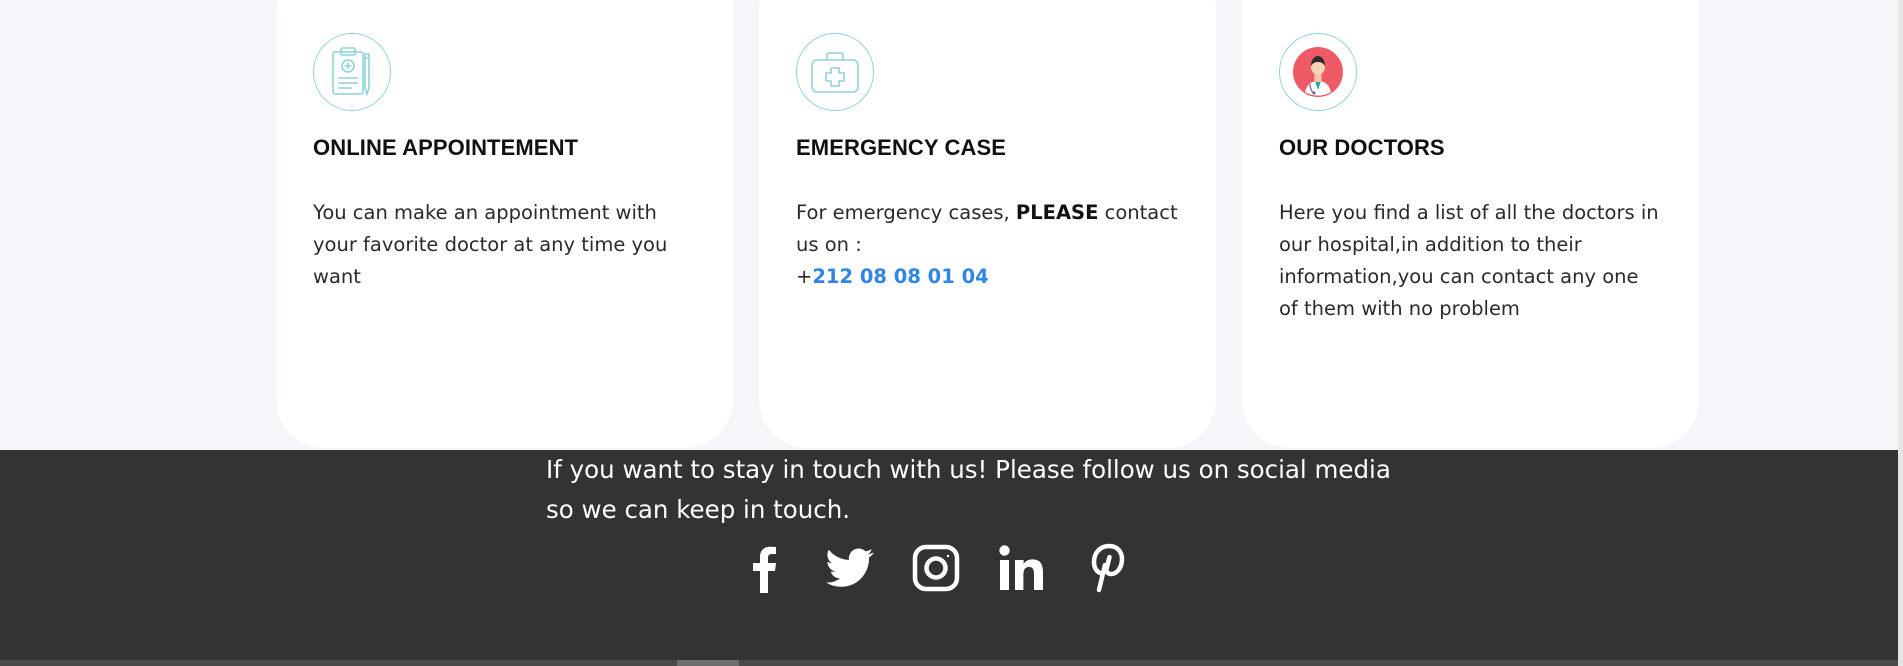  Describe the element at coordinates (901, 147) in the screenshot. I see `card-title: EMERGENCY CASE` at that location.